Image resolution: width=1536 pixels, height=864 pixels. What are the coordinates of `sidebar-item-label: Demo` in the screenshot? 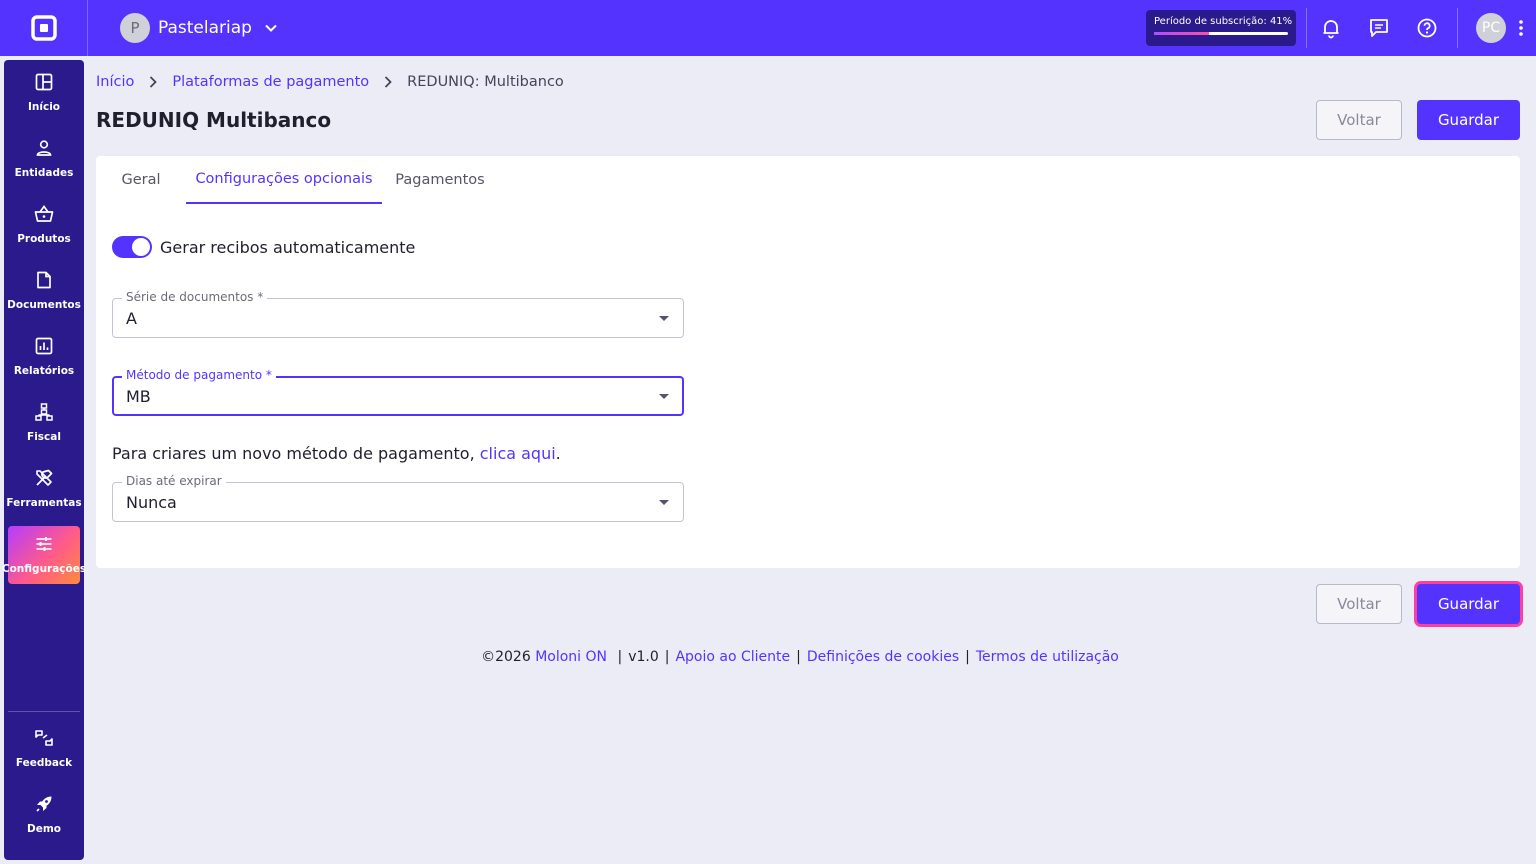 It's located at (44, 829).